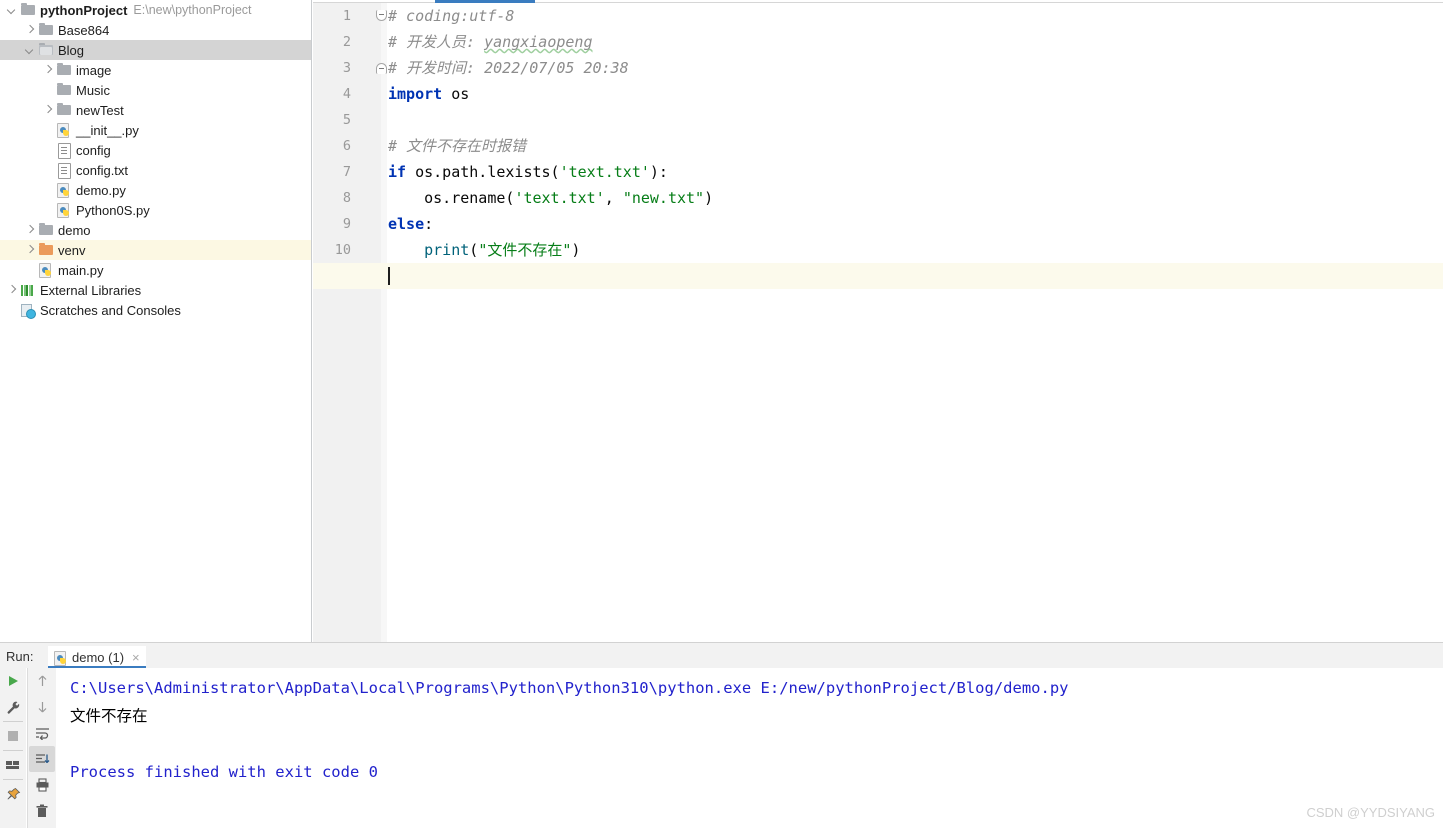  I want to click on code-token: # 开发时间: 2022/07/05 20:38, so click(508, 68).